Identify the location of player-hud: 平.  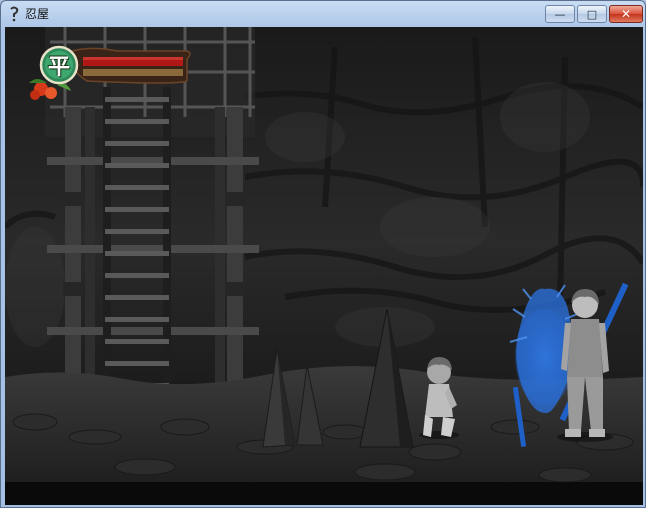
(112, 75).